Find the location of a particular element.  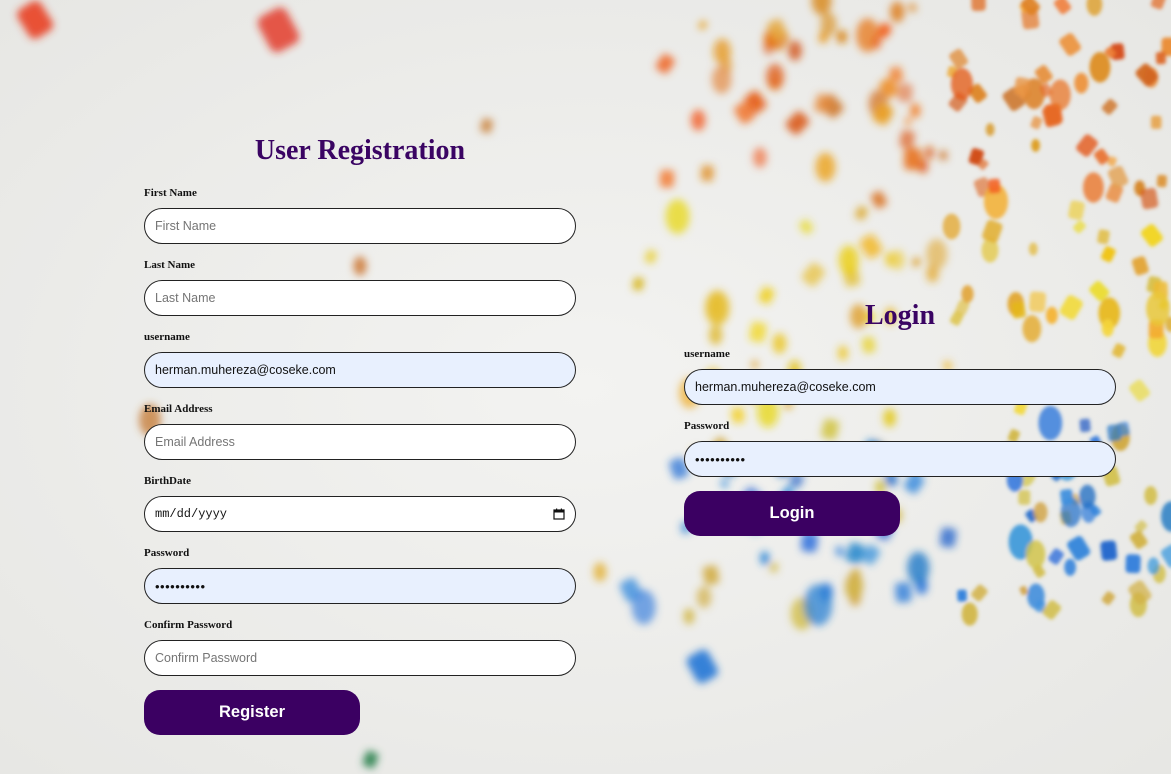

birthdate-field-group: BirthDate mm/dd/yyyy is located at coordinates (360, 503).